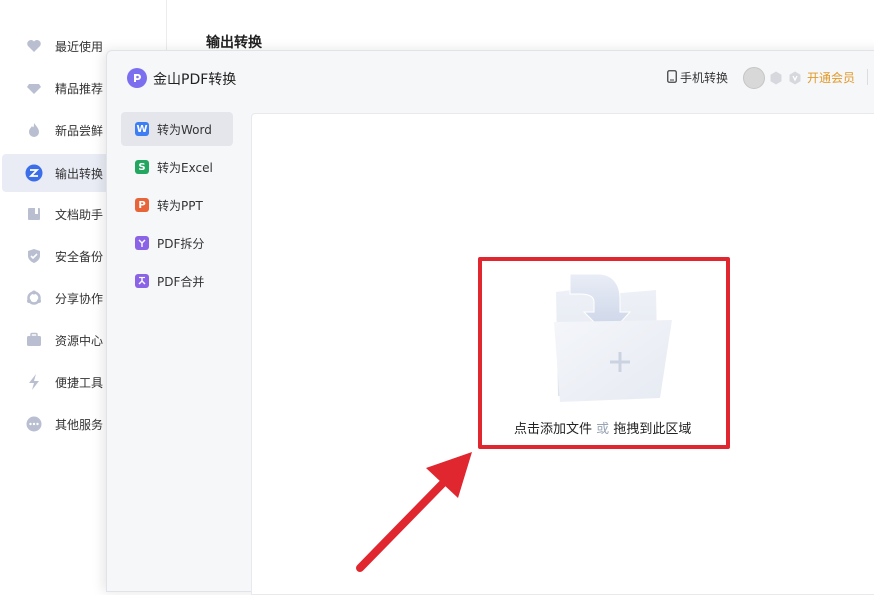  What do you see at coordinates (79, 424) in the screenshot?
I see `sidebar-item-label: 其他服务` at bounding box center [79, 424].